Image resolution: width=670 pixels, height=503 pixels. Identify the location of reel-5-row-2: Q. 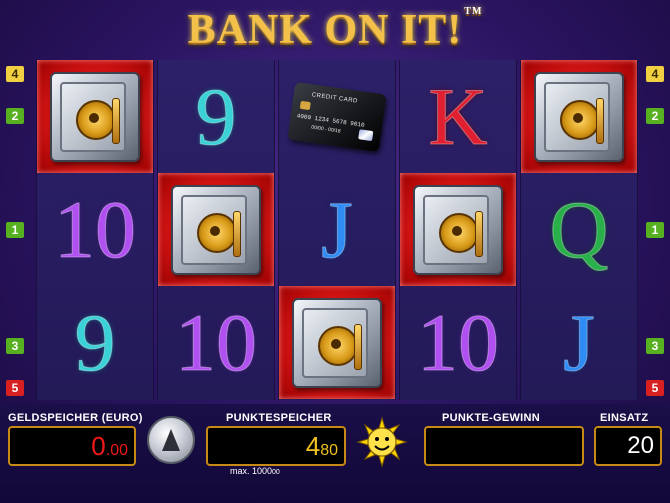
(579, 229).